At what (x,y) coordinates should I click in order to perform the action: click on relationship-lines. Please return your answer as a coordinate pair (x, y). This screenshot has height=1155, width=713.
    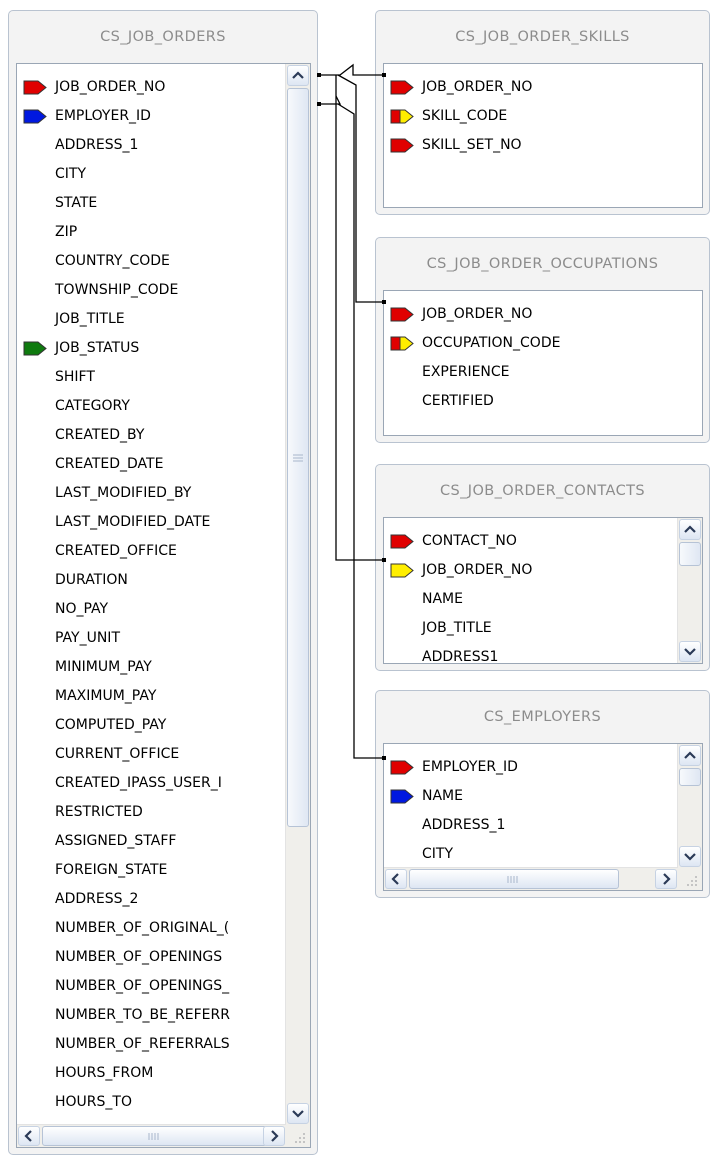
    Looking at the image, I should click on (351, 411).